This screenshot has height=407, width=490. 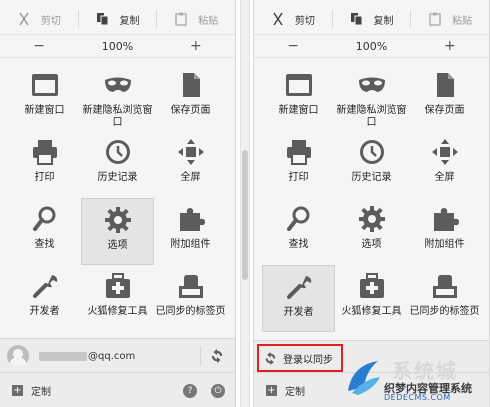 What do you see at coordinates (190, 390) in the screenshot?
I see `help-icon: ?` at bounding box center [190, 390].